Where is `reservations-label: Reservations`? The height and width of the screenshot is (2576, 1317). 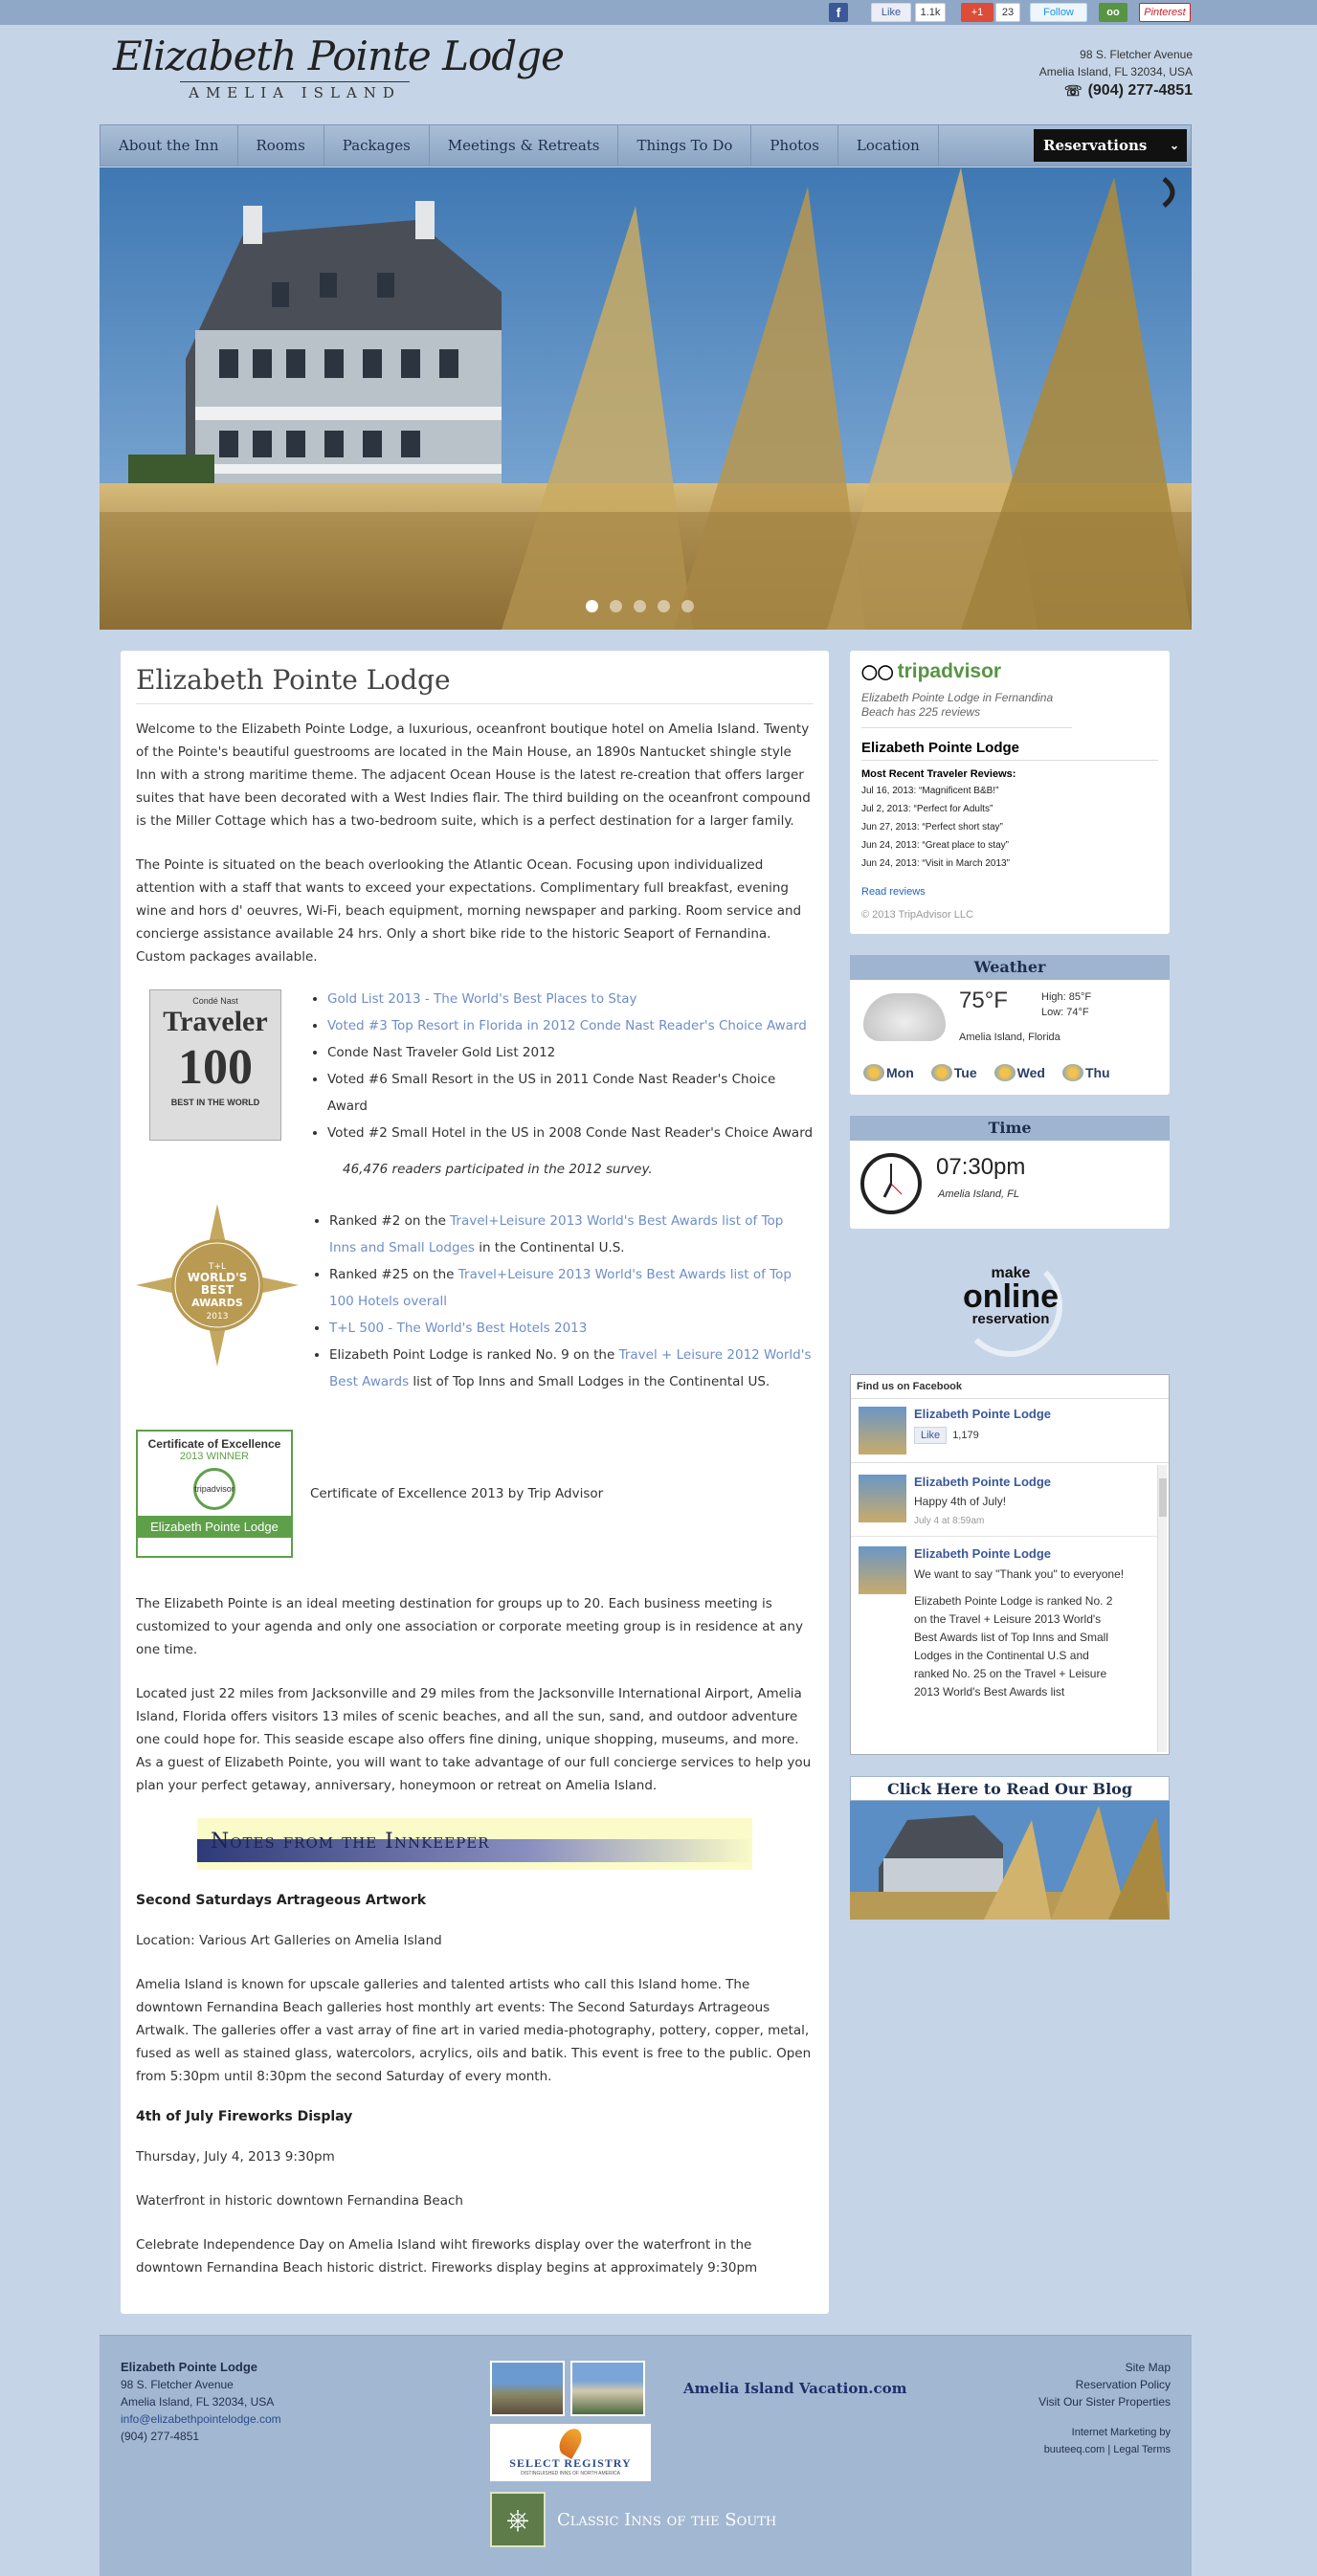 reservations-label: Reservations is located at coordinates (1095, 145).